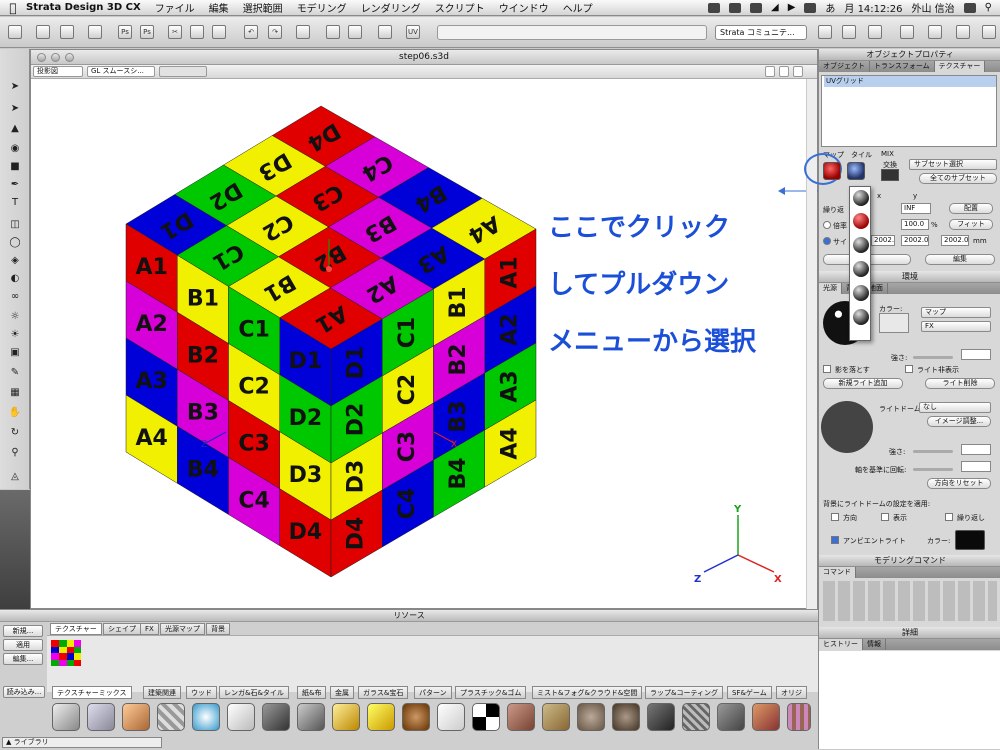  I want to click on export-icon, so click(963, 32).